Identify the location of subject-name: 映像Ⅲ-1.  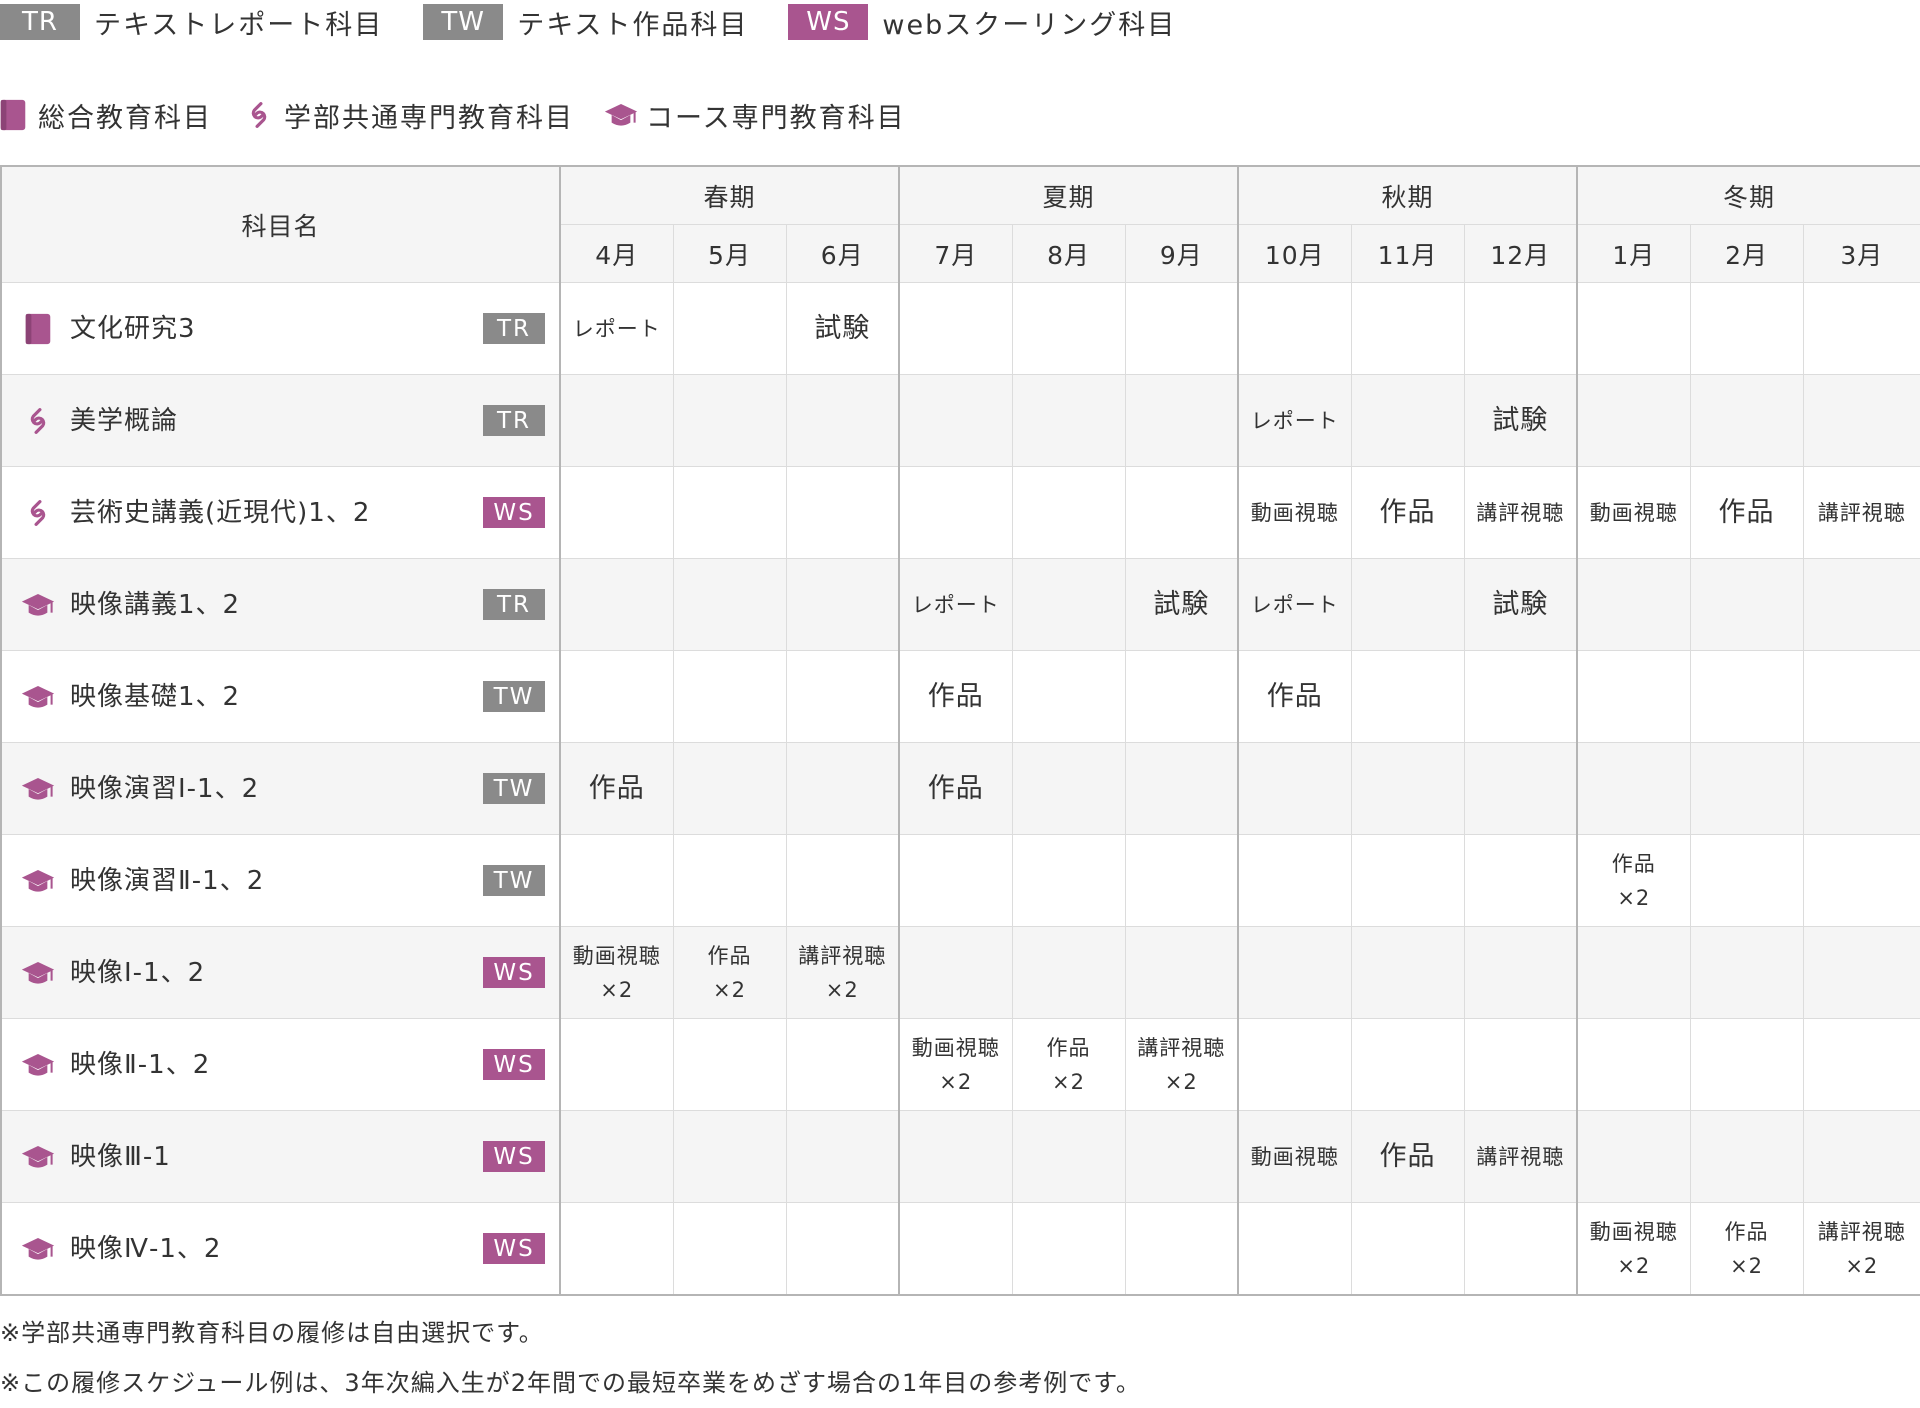
(120, 1156).